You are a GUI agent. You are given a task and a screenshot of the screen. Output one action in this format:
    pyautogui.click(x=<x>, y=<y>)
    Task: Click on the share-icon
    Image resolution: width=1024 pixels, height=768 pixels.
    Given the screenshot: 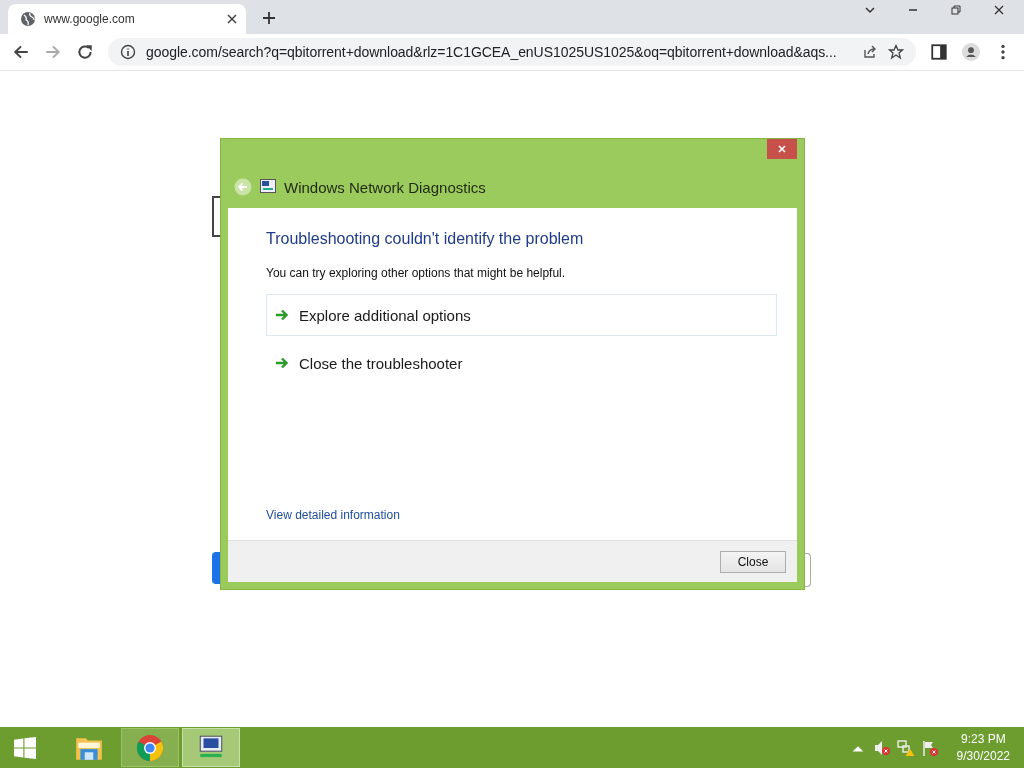 What is the action you would take?
    pyautogui.click(x=870, y=52)
    